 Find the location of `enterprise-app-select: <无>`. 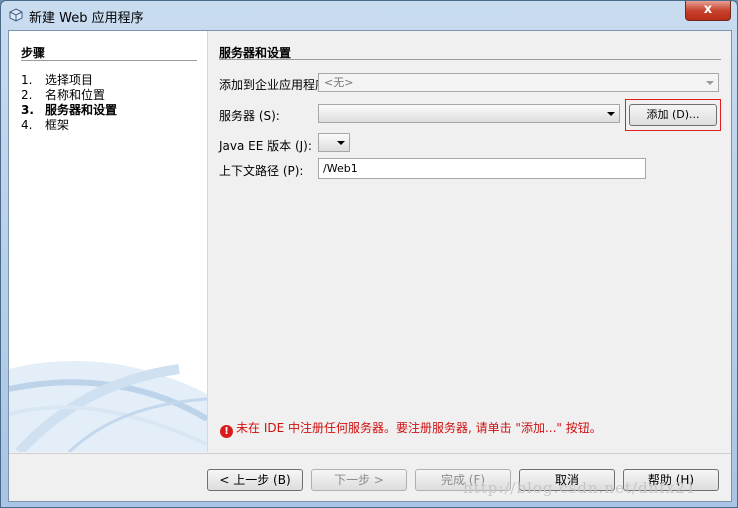

enterprise-app-select: <无> is located at coordinates (518, 82).